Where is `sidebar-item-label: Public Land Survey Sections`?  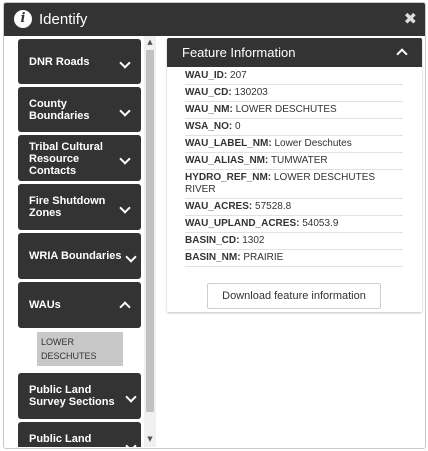
sidebar-item-label: Public Land Survey Sections is located at coordinates (72, 396).